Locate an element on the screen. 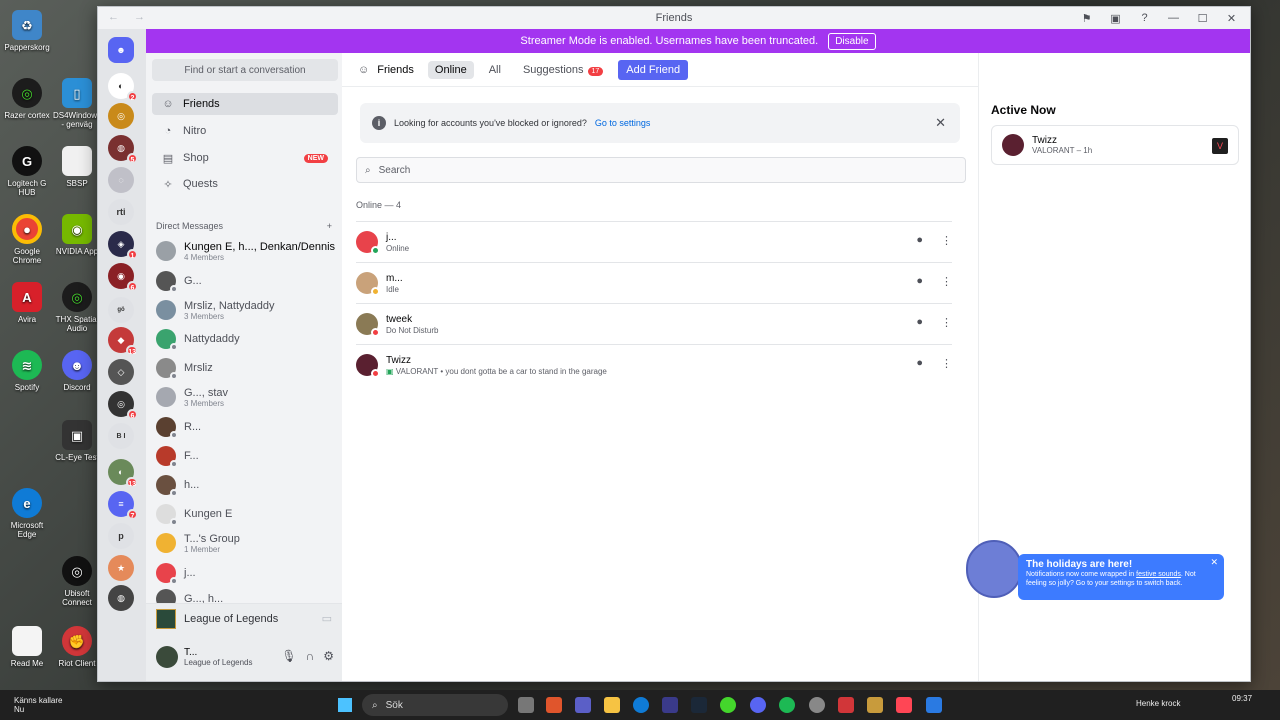 The width and height of the screenshot is (1280, 720). server-icon: ◆ 13 is located at coordinates (123, 341).